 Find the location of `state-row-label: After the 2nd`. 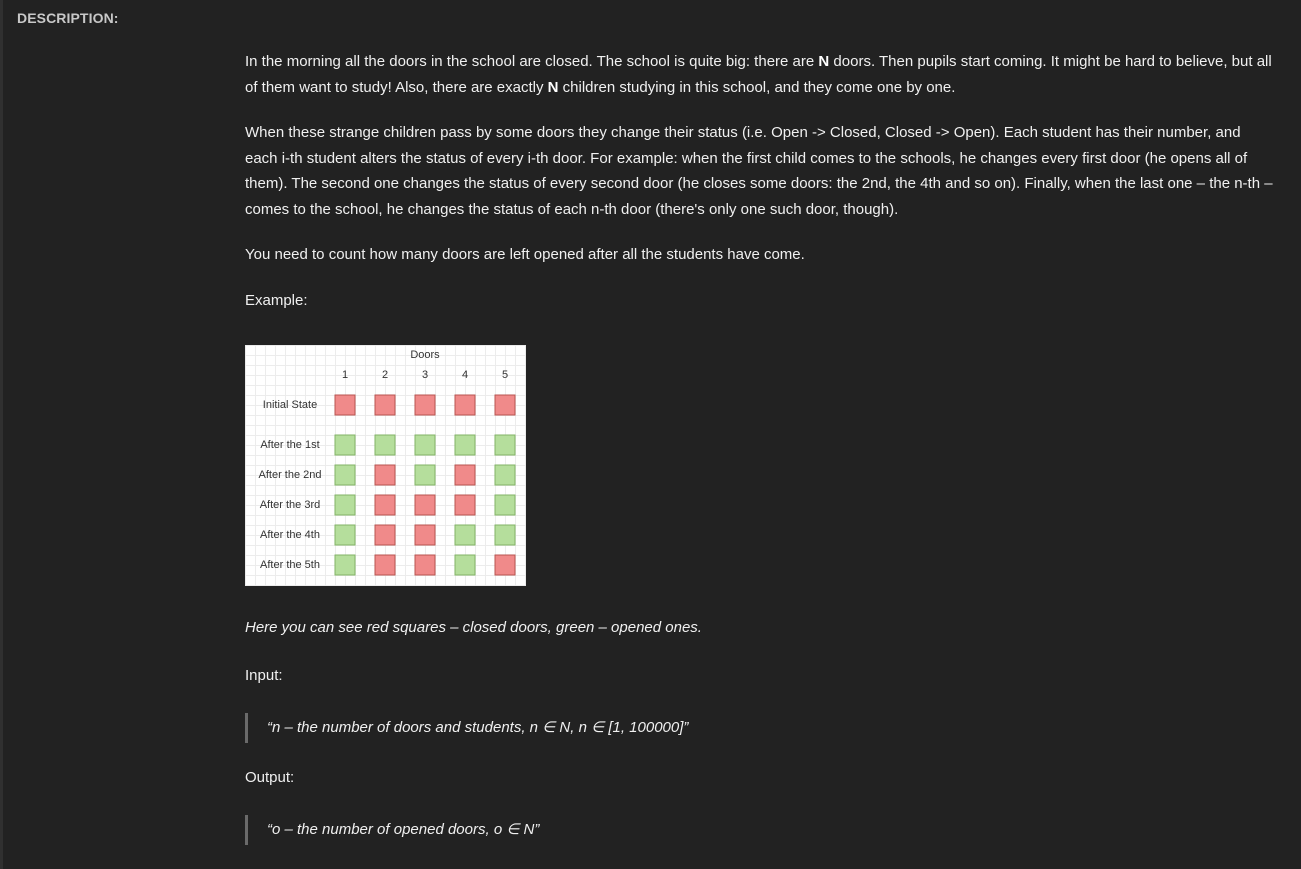

state-row-label: After the 2nd is located at coordinates (290, 475).